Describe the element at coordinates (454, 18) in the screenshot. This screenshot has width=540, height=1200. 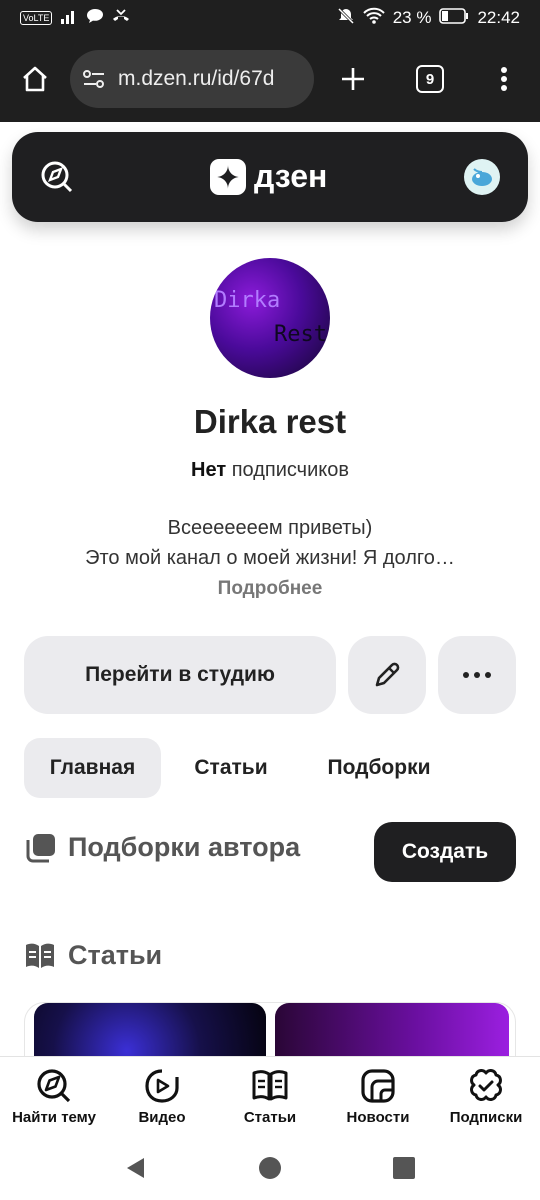
I see `battery-icon` at that location.